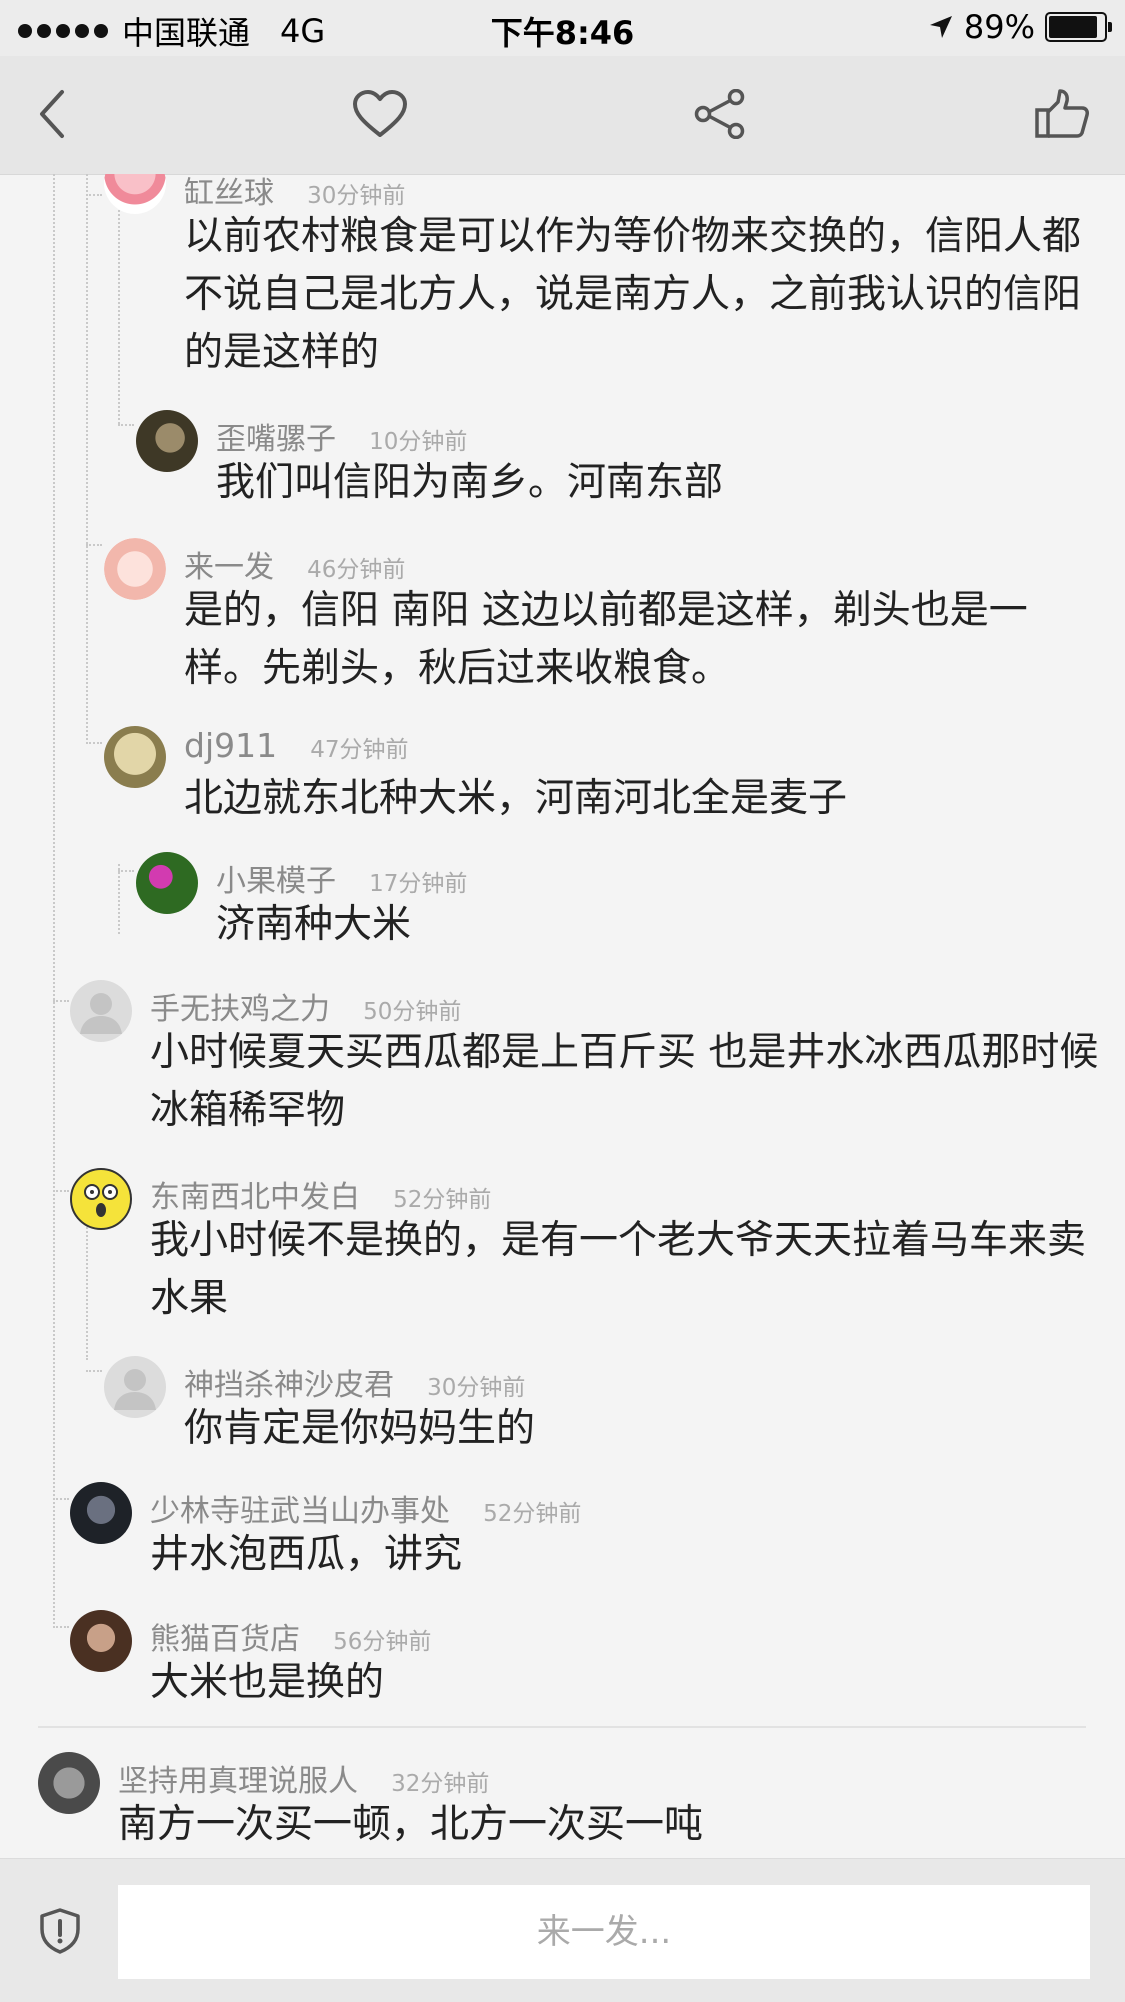 This screenshot has height=2002, width=1125. Describe the element at coordinates (1078, 27) in the screenshot. I see `battery-icon` at that location.